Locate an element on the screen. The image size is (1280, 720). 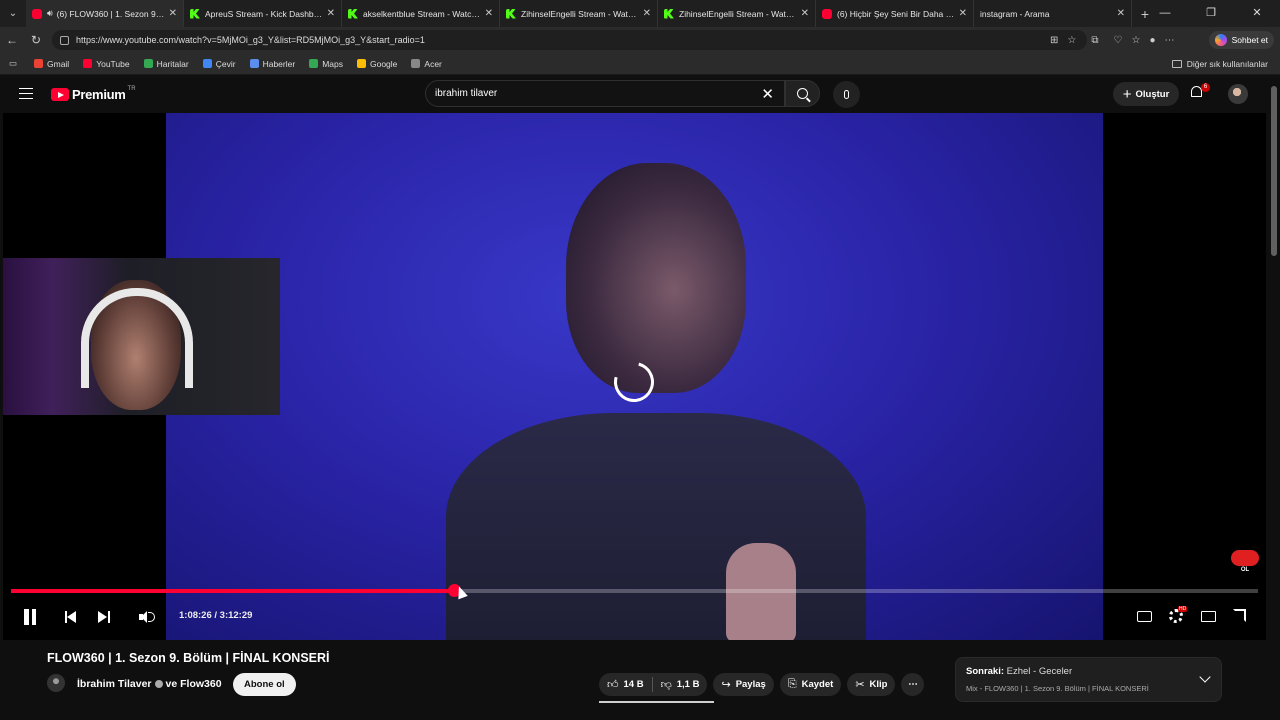
pause-icon is located at coordinates (30, 617).